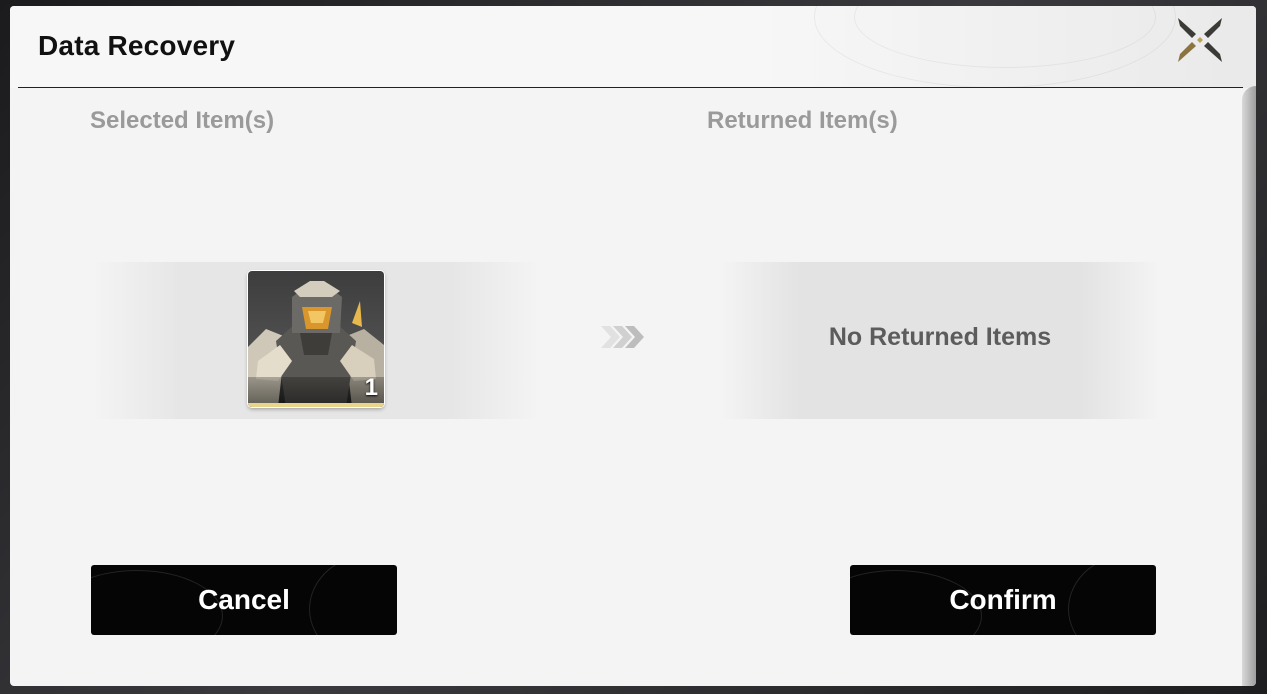  I want to click on selected-items-label: Selected Item(s), so click(182, 120).